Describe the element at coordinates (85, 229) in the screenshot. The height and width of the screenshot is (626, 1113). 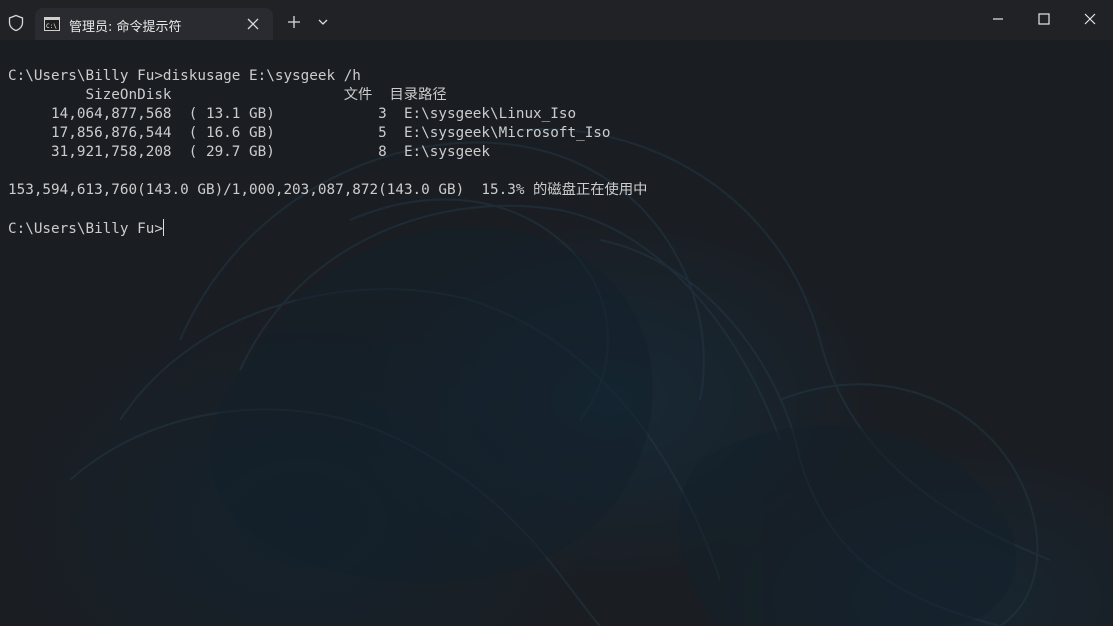
I see `prompt: C:\Users\Billy Fu>` at that location.